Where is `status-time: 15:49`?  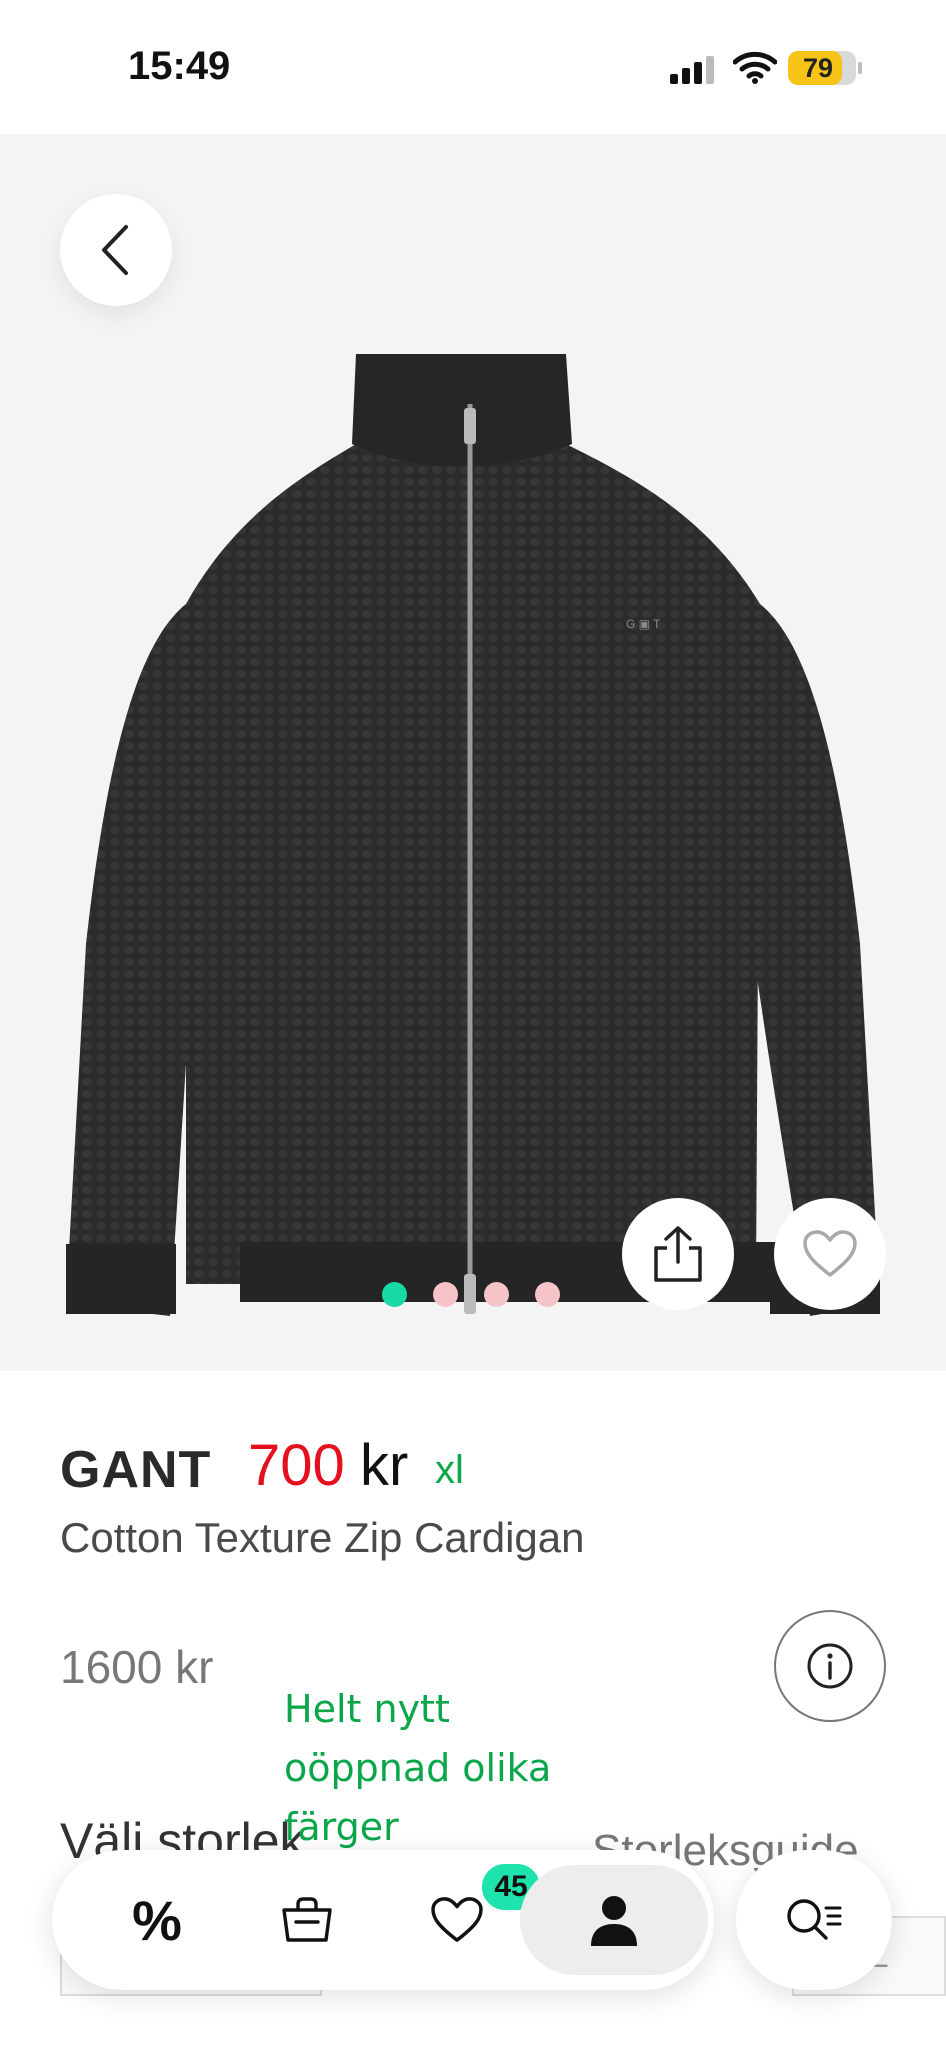 status-time: 15:49 is located at coordinates (179, 66).